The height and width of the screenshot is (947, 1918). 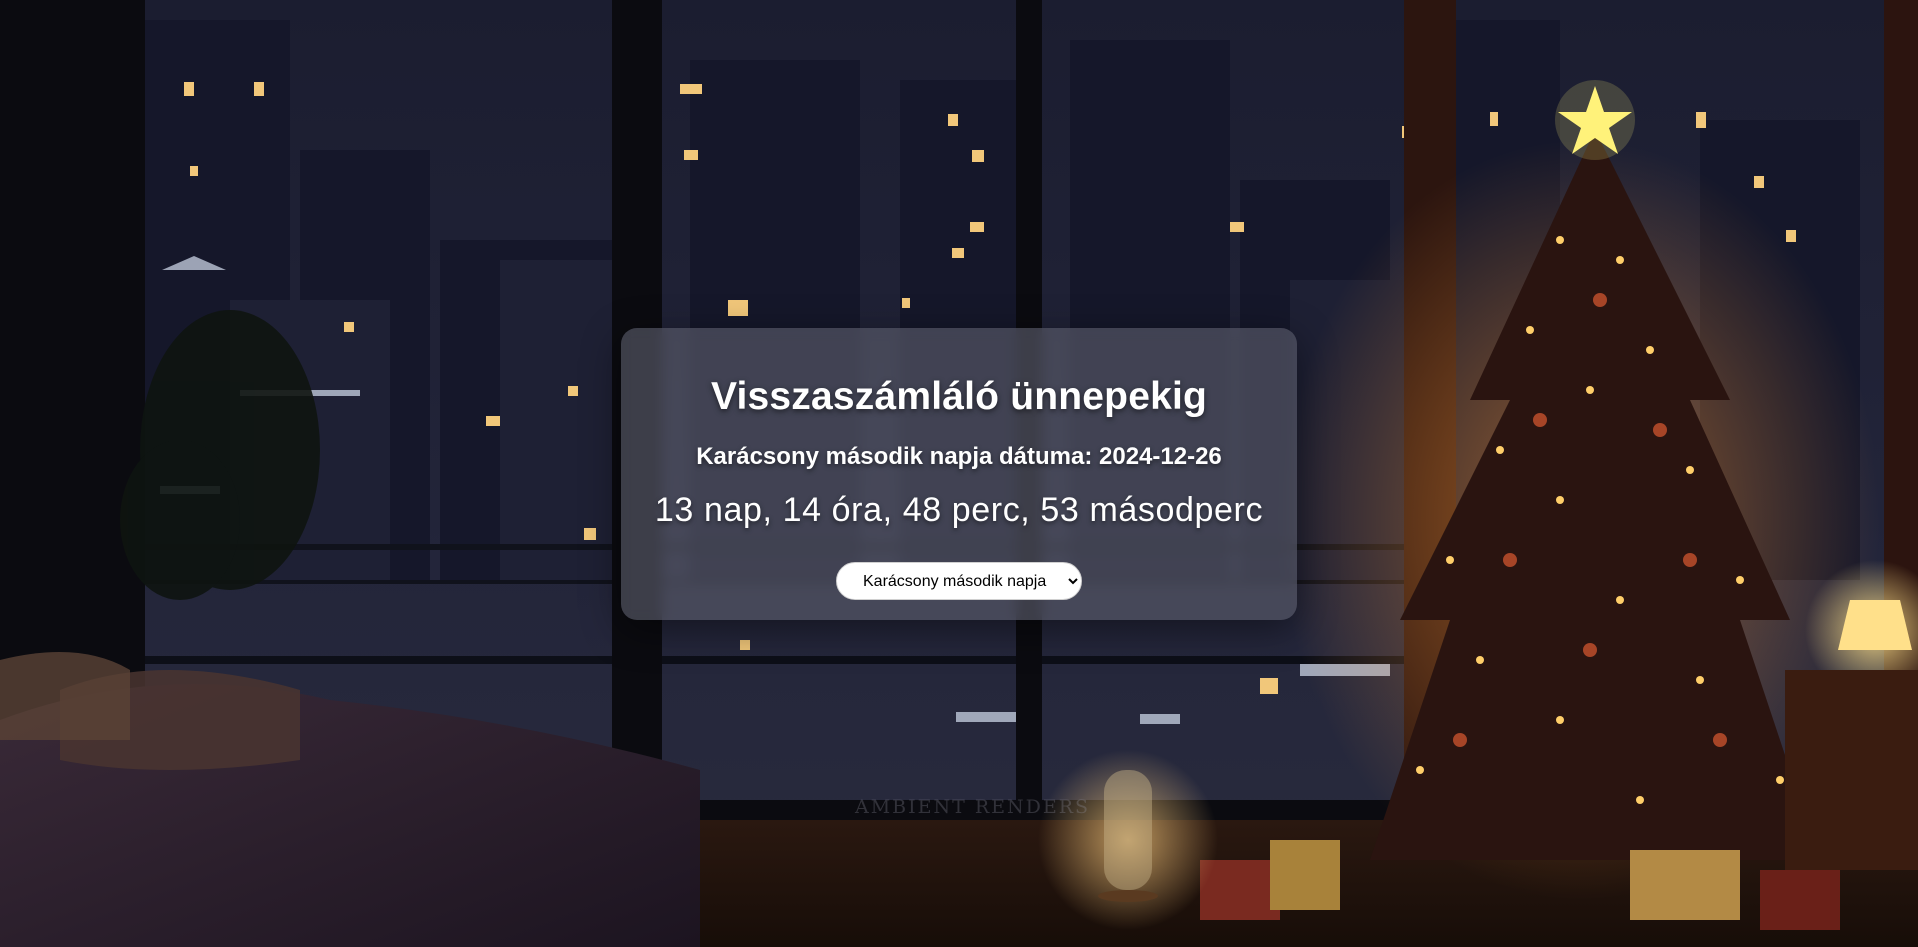 I want to click on holiday-select: Karácsony második napja, so click(x=959, y=581).